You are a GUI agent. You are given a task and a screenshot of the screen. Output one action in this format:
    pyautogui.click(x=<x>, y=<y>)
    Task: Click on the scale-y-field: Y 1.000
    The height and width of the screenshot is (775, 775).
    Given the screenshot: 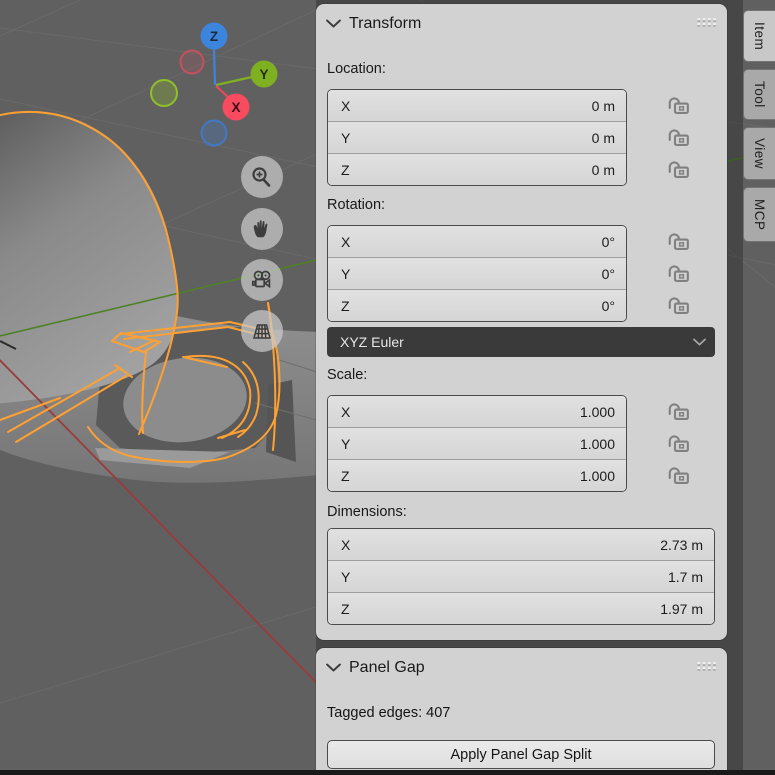 What is the action you would take?
    pyautogui.click(x=477, y=443)
    